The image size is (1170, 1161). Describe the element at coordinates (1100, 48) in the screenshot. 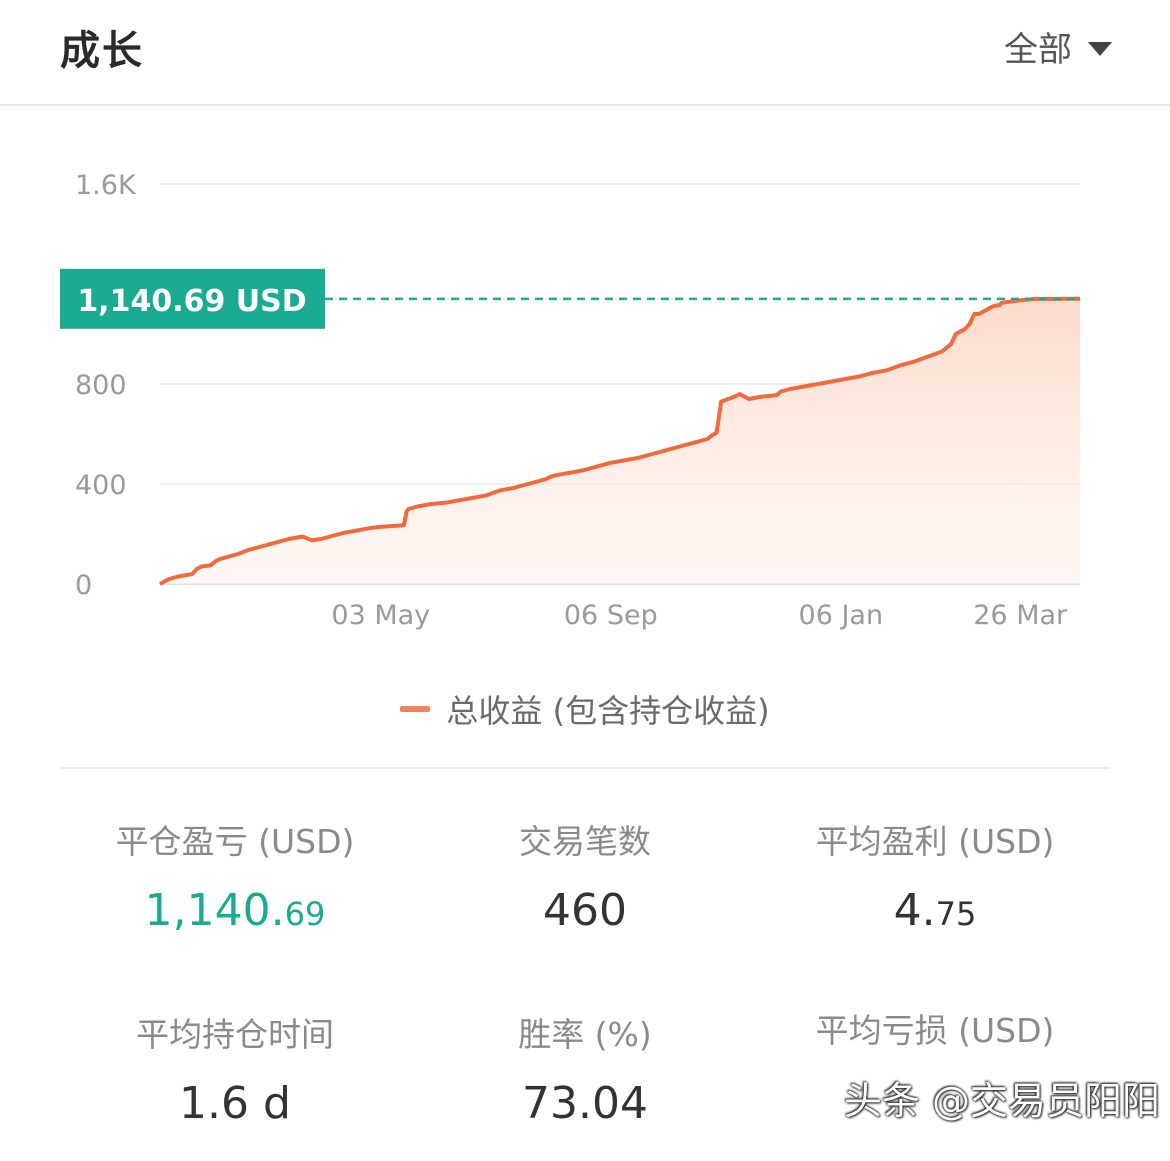

I see `chevron-down-icon` at that location.